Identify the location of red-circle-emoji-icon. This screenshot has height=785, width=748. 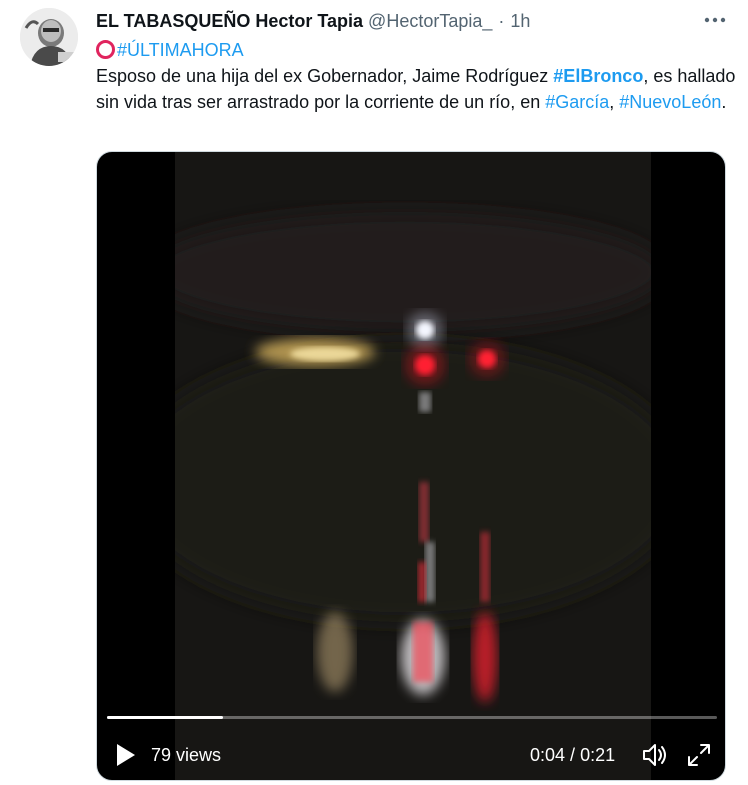
(105, 49).